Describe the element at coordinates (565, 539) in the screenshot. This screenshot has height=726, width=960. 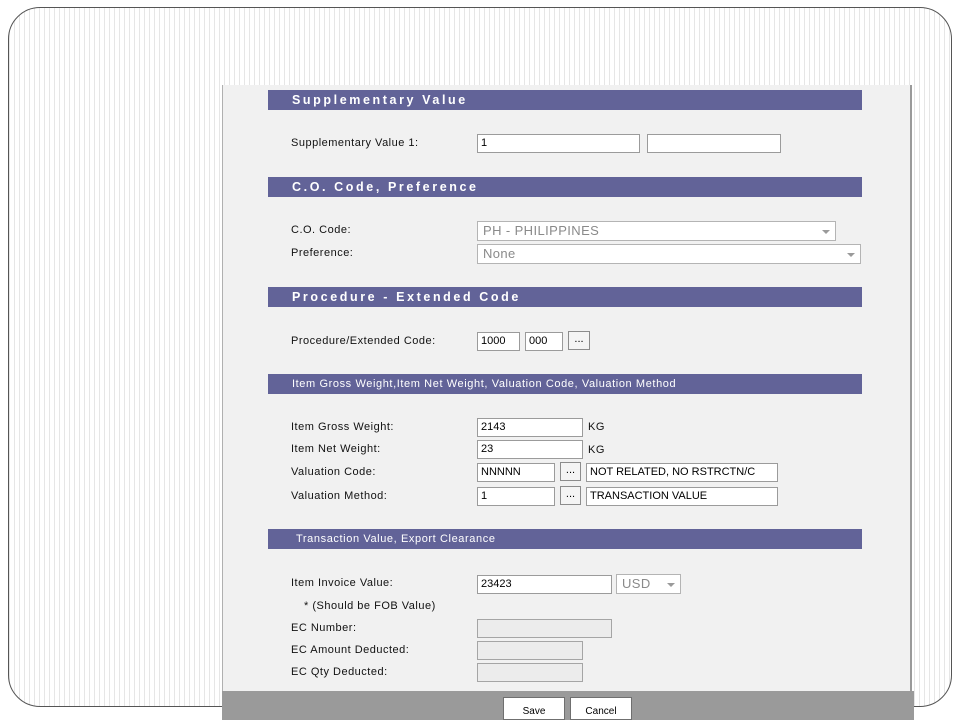
I see `section-header-transaction: Transaction Value, Export Clearance` at that location.